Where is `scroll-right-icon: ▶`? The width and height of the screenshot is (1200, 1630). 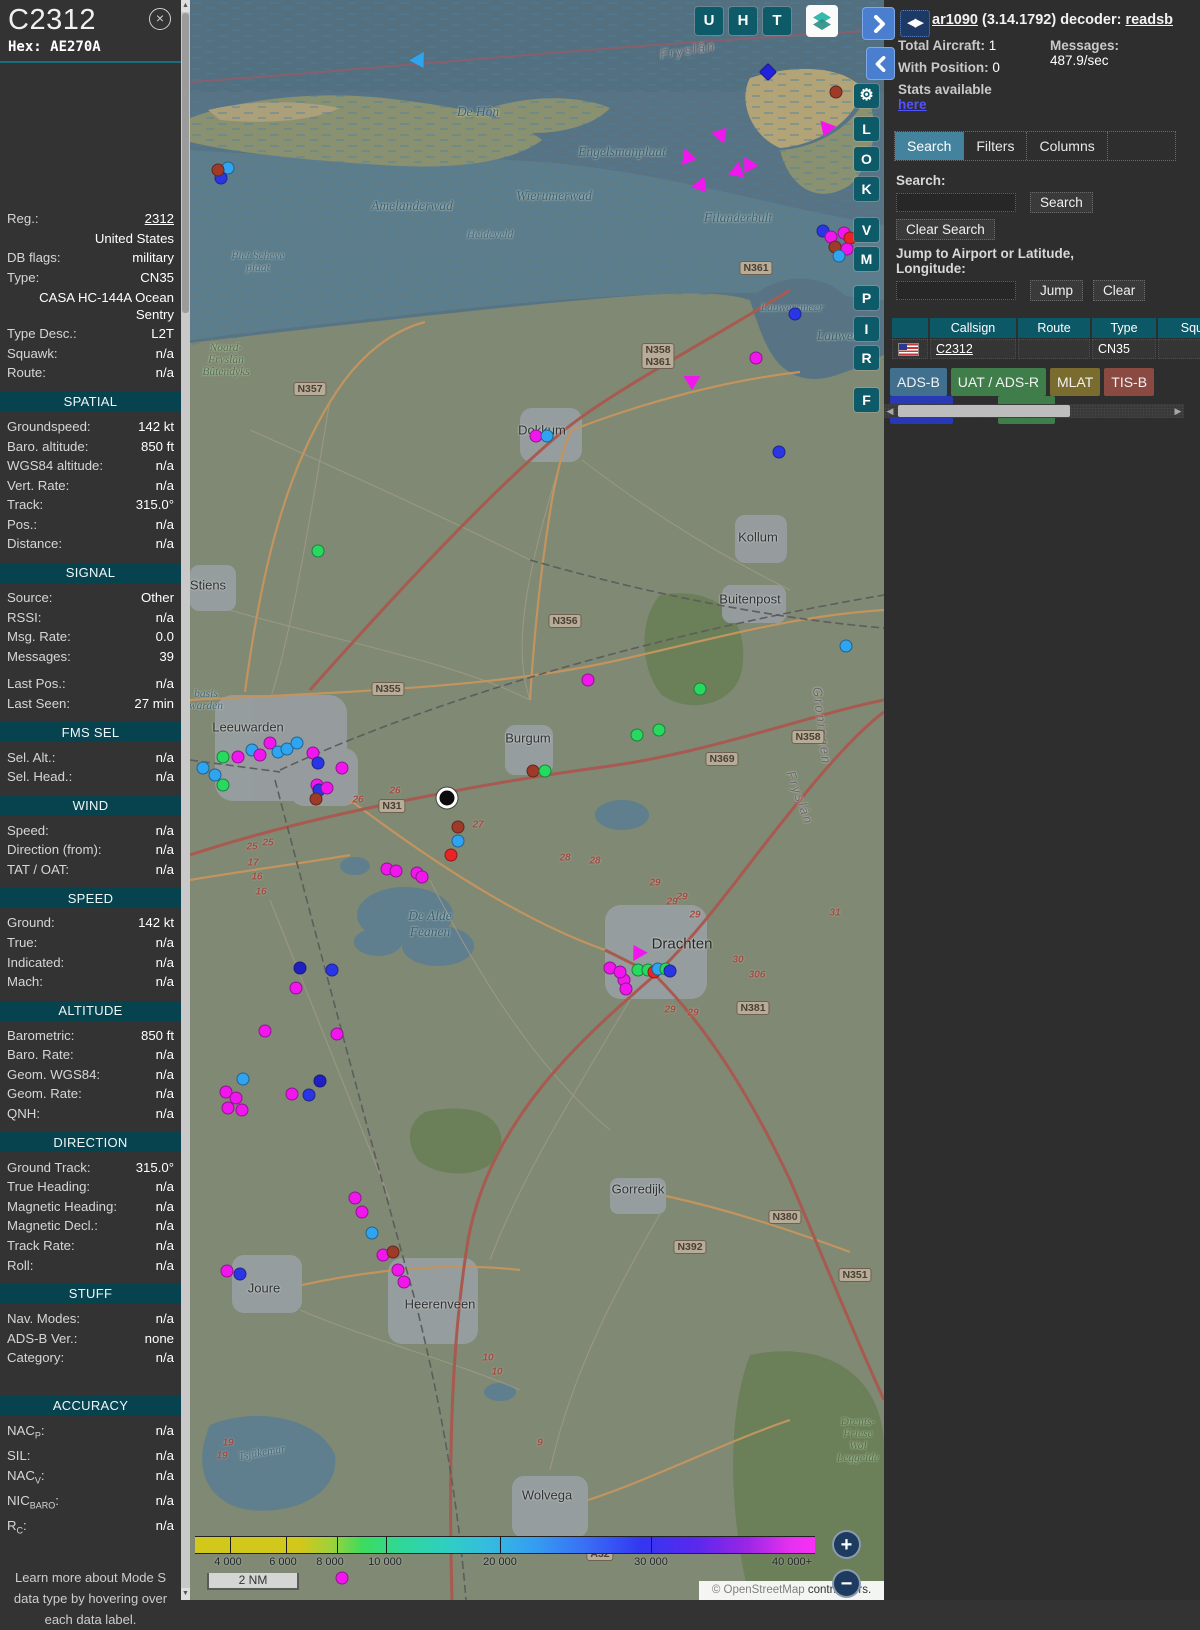
scroll-right-icon: ▶ is located at coordinates (1178, 411).